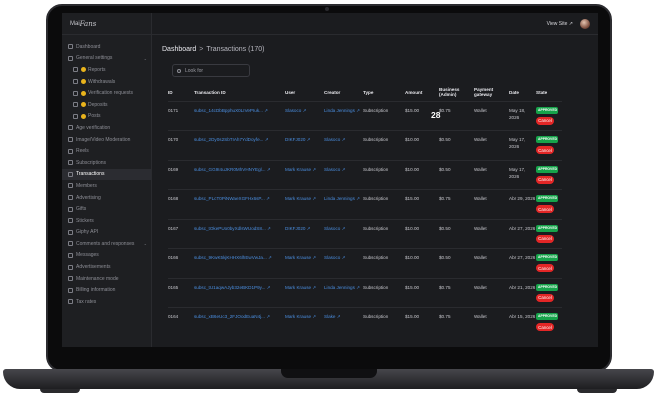 The height and width of the screenshot is (401, 657). What do you see at coordinates (384, 92) in the screenshot?
I see `column-header-type: Type` at bounding box center [384, 92].